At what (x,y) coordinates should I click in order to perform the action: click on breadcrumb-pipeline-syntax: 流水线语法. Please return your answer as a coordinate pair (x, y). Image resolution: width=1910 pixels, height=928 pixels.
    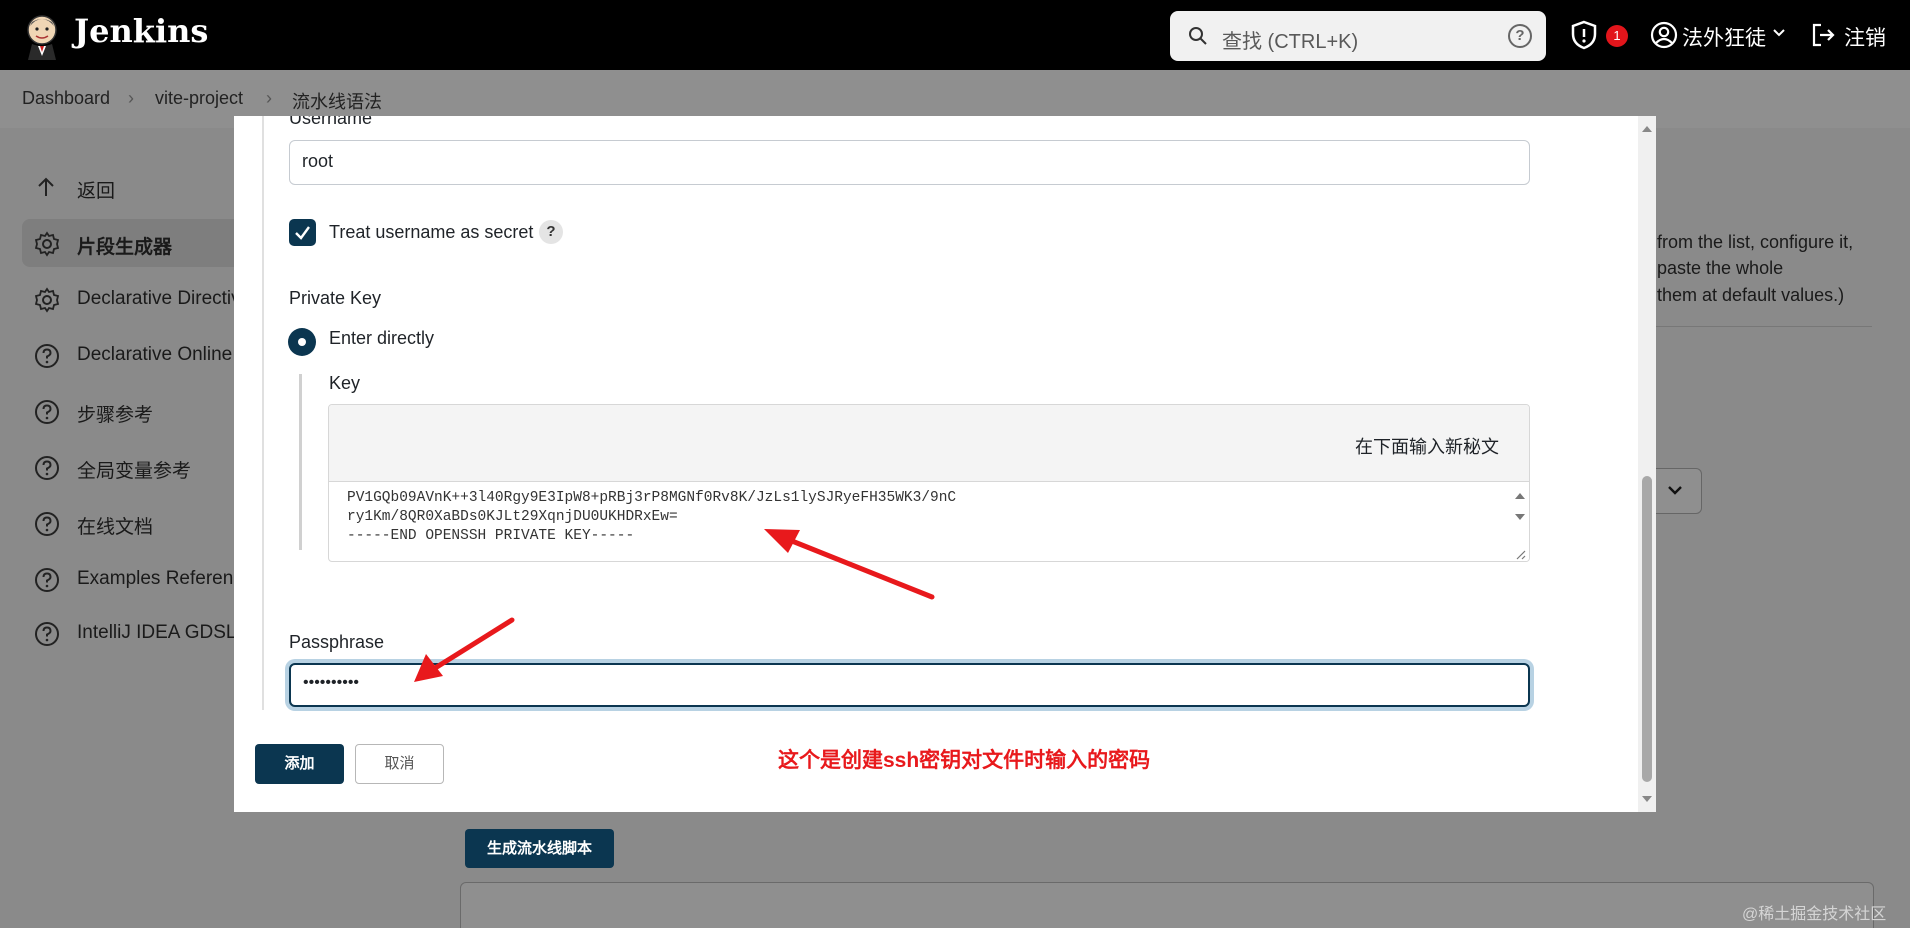
    Looking at the image, I should click on (337, 101).